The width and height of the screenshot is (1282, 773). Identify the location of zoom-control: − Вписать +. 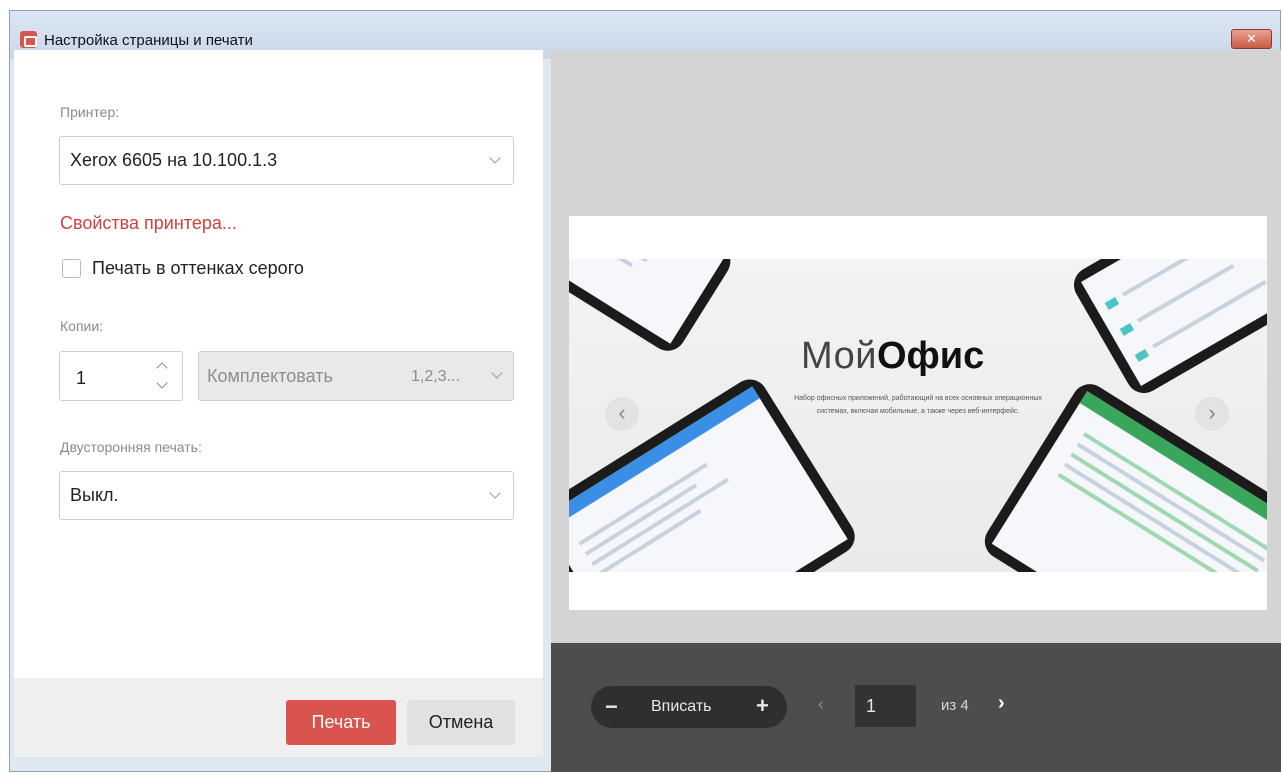
(689, 707).